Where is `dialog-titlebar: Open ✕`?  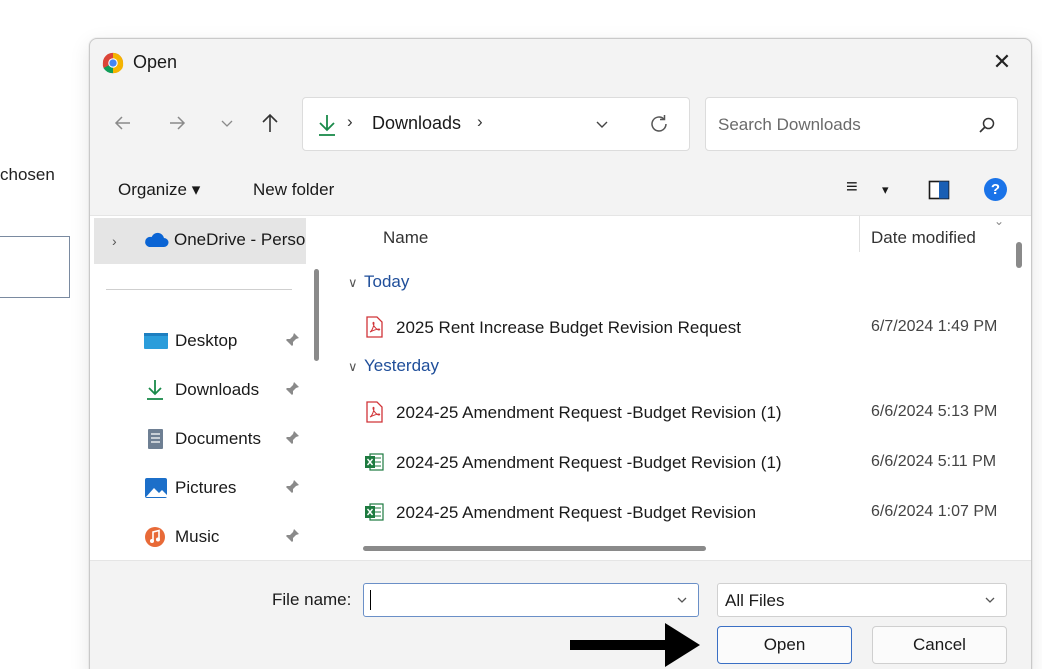
dialog-titlebar: Open ✕ is located at coordinates (560, 62).